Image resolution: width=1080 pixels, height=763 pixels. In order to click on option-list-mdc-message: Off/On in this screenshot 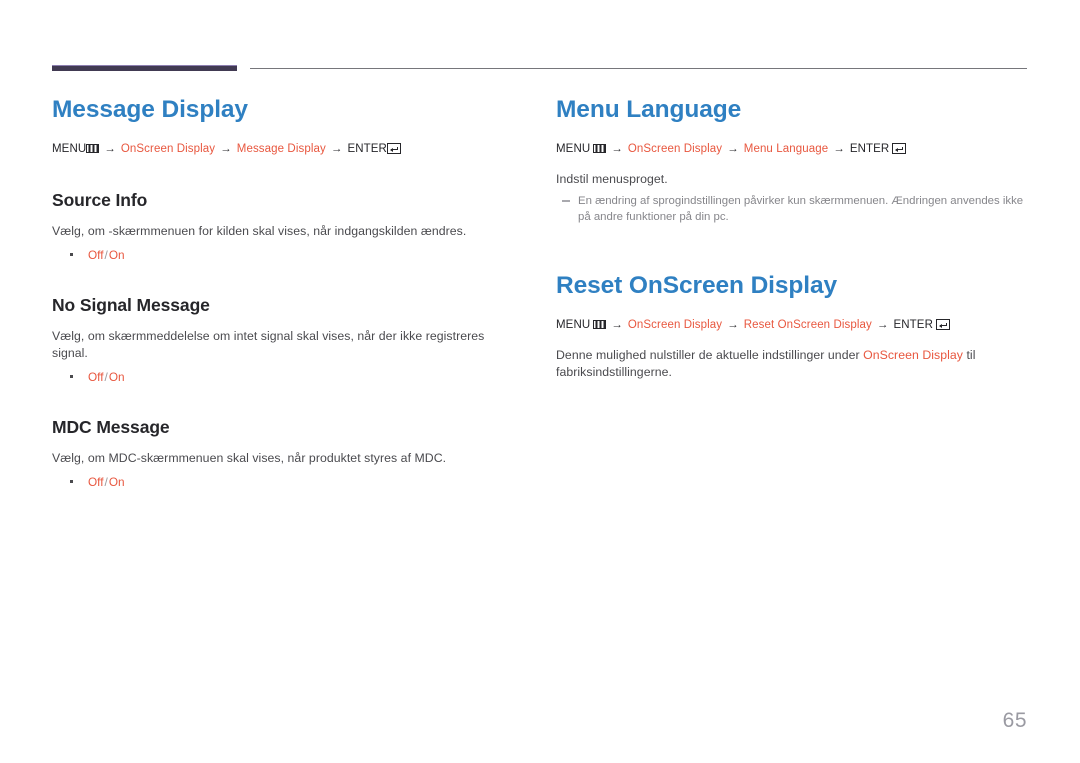, I will do `click(287, 482)`.